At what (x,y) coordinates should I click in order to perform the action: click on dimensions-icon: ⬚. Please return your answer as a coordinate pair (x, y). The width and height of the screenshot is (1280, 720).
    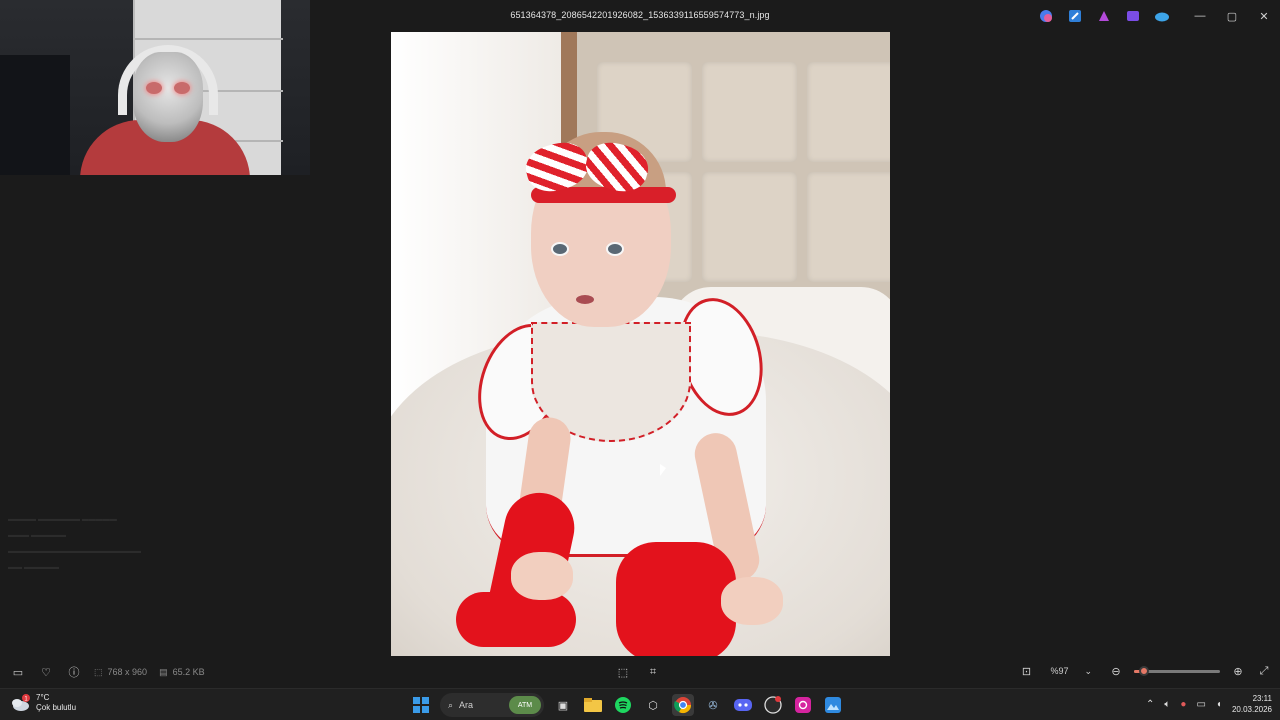
    Looking at the image, I should click on (98, 671).